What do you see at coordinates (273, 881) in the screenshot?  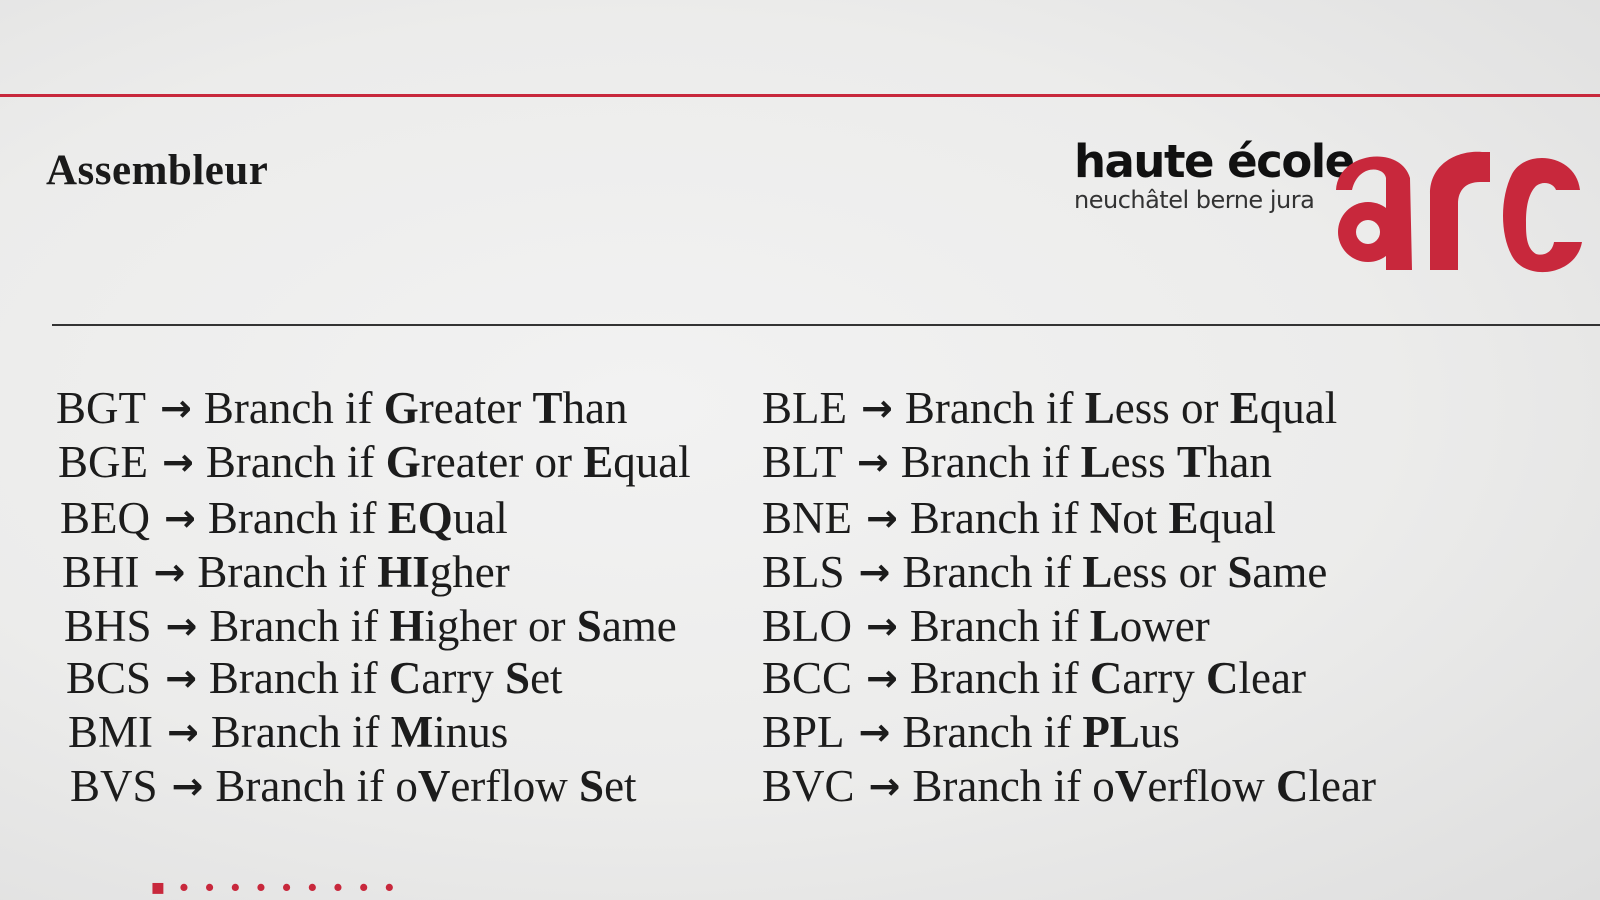 I see `cut-off-red-text: ▪ · · · · · · · · ·` at bounding box center [273, 881].